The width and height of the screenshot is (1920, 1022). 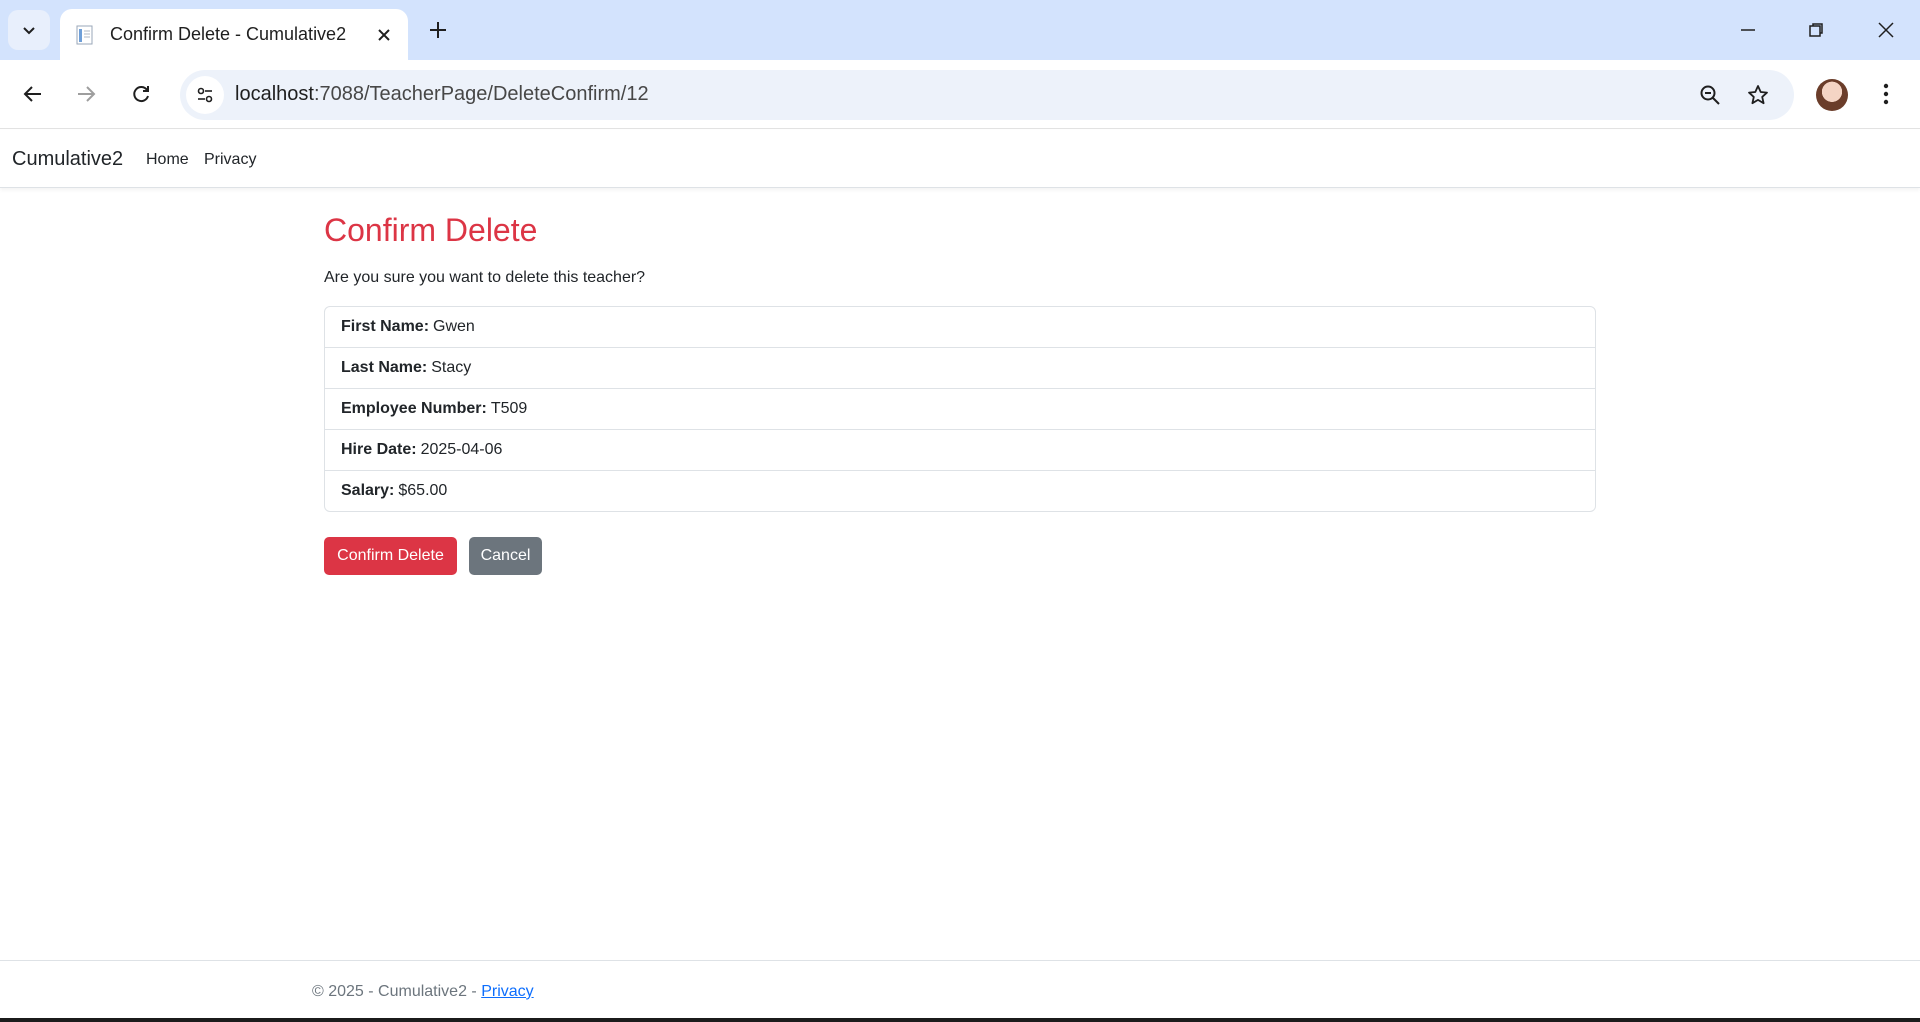 What do you see at coordinates (390, 556) in the screenshot?
I see `confirm-delete-button: Confirm Delete` at bounding box center [390, 556].